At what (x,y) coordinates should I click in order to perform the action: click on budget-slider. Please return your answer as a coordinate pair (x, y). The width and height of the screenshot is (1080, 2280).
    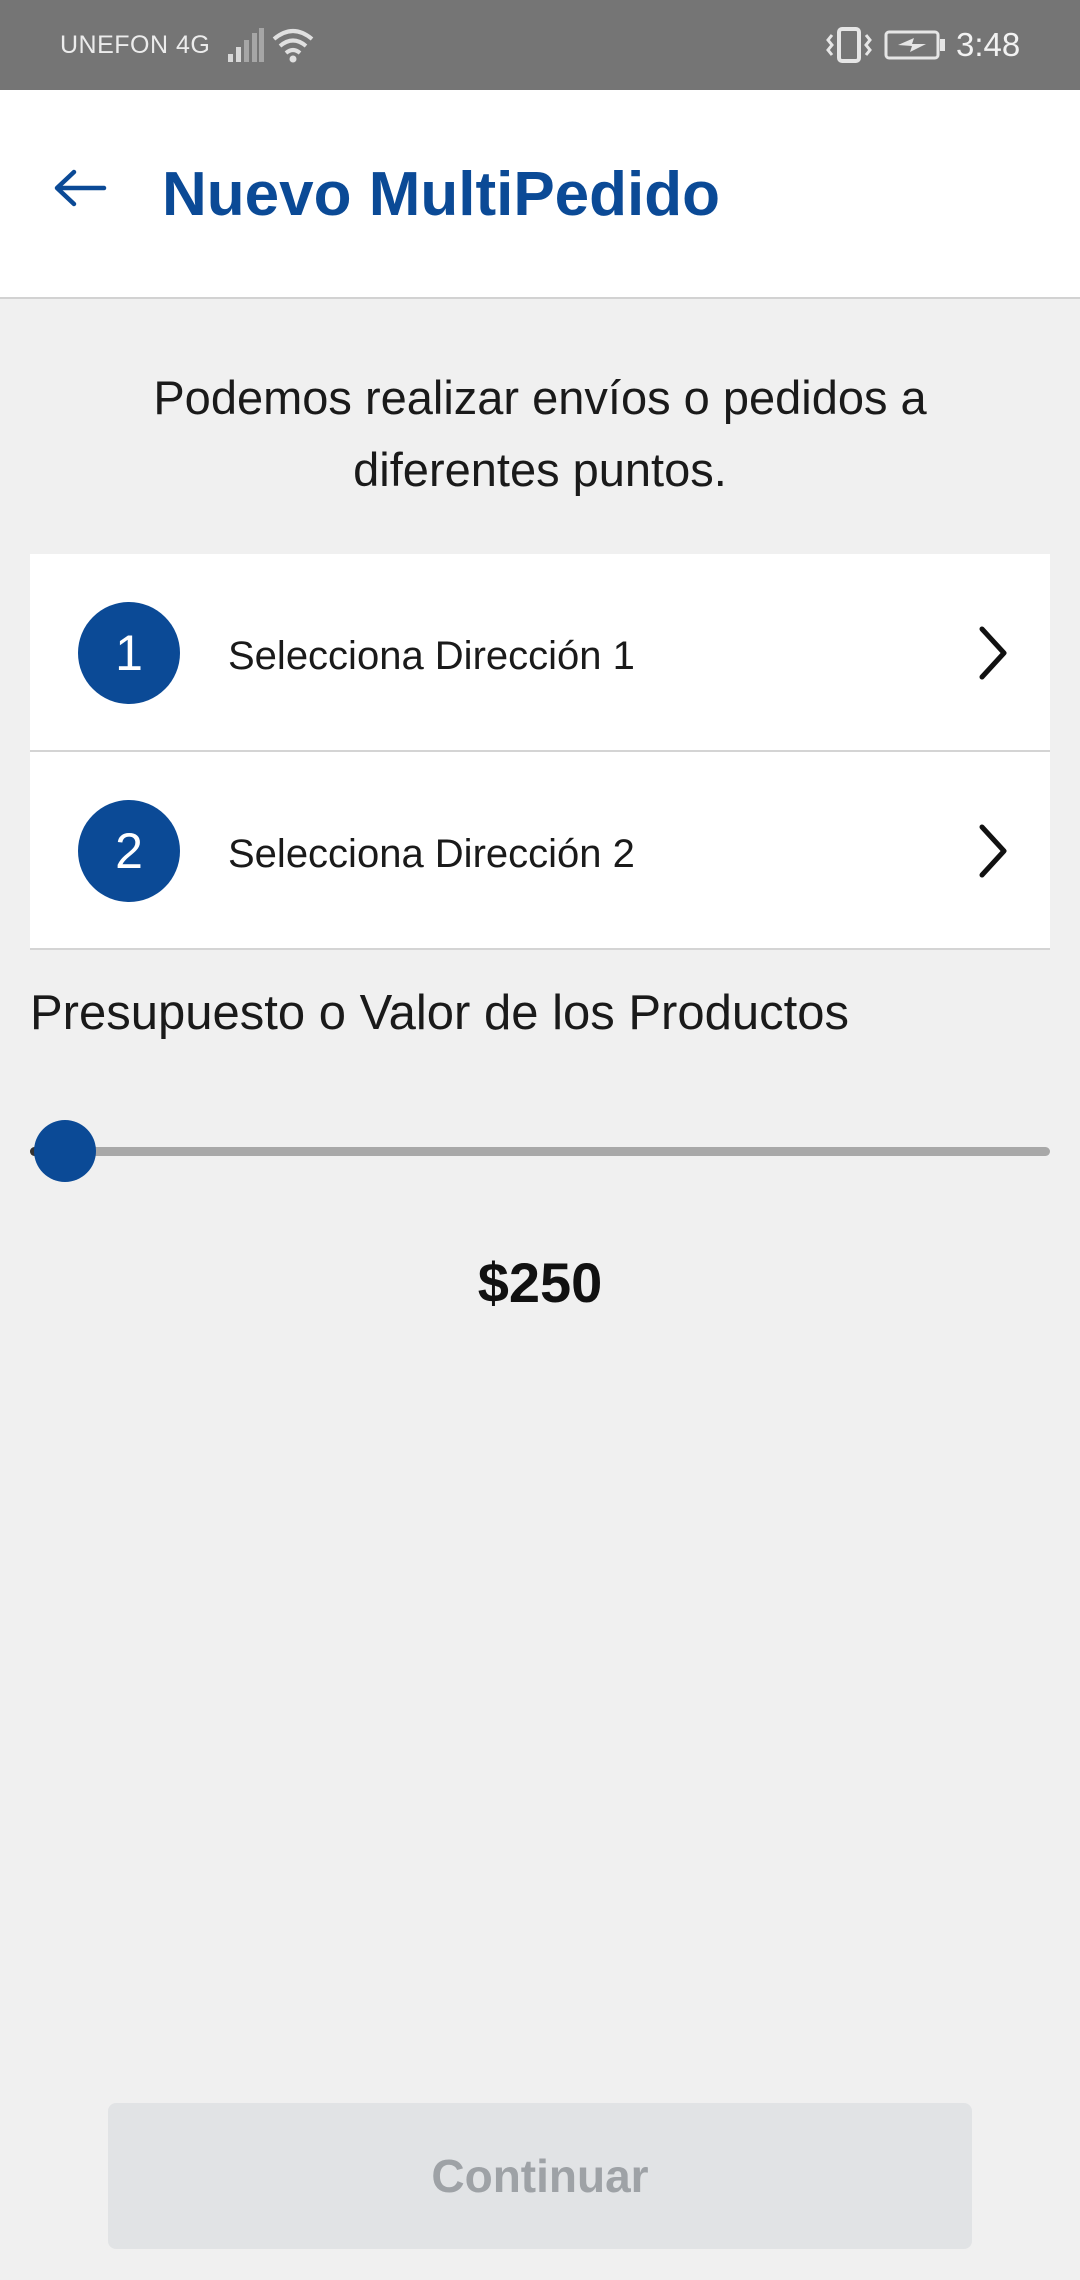
    Looking at the image, I should click on (540, 1151).